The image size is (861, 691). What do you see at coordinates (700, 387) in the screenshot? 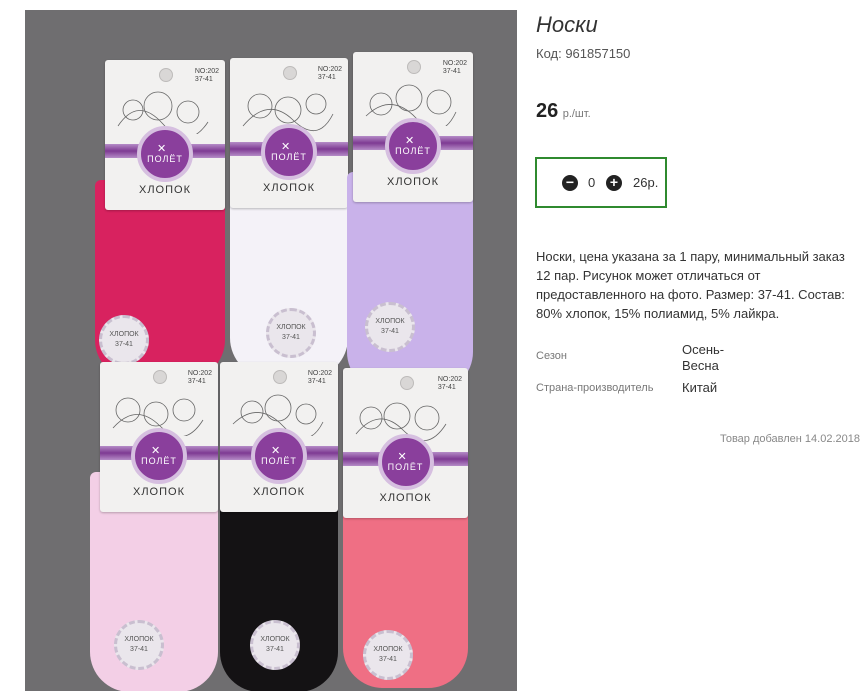
I see `attribute-value: Китай` at bounding box center [700, 387].